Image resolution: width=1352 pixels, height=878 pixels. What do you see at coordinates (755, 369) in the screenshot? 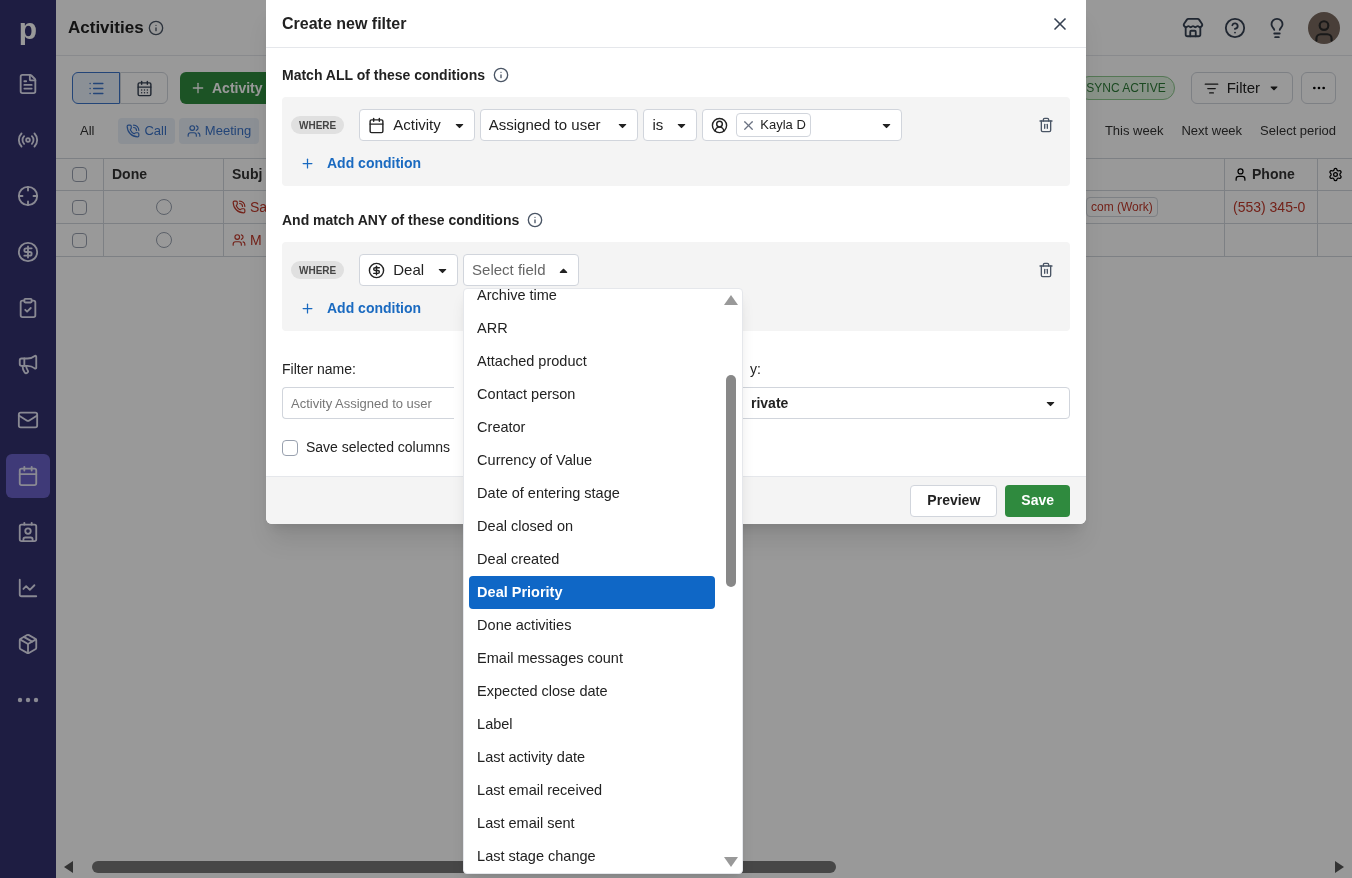
I see `field-label: y:` at bounding box center [755, 369].